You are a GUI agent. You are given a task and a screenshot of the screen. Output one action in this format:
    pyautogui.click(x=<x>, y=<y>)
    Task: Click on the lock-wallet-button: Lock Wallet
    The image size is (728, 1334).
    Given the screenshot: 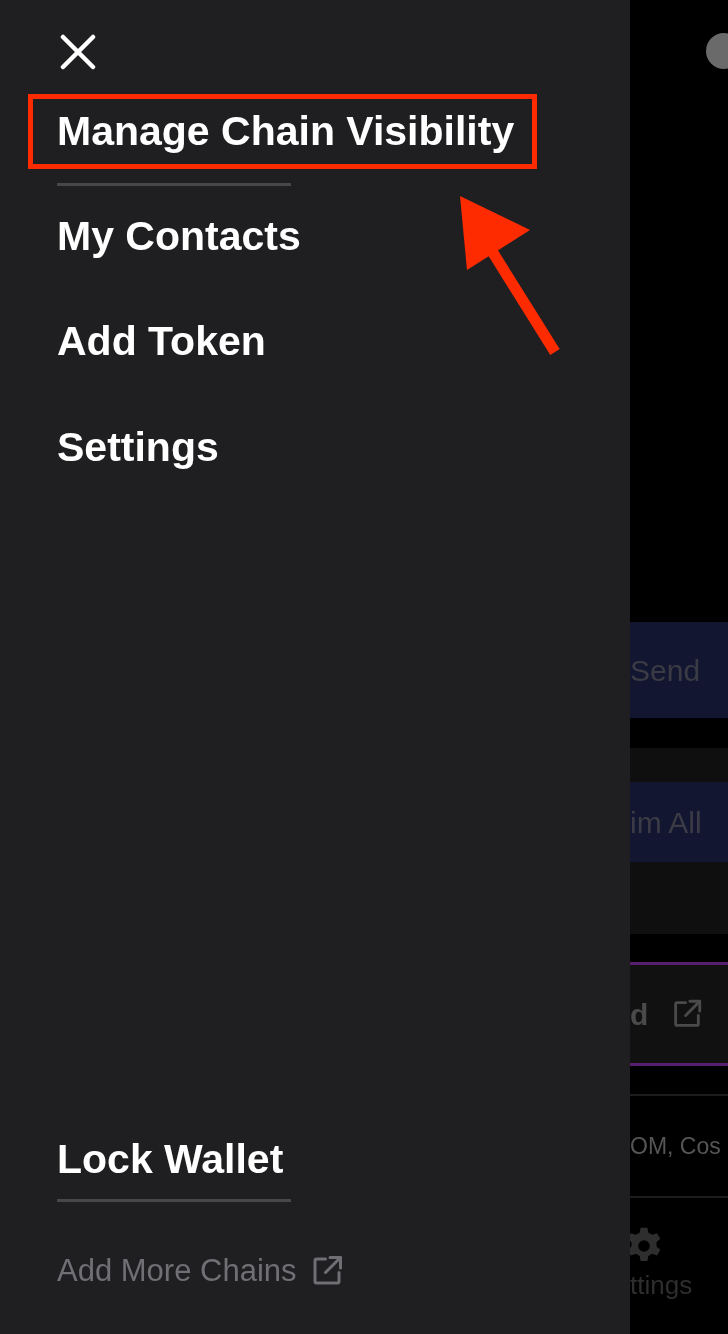 What is the action you would take?
    pyautogui.click(x=170, y=1160)
    